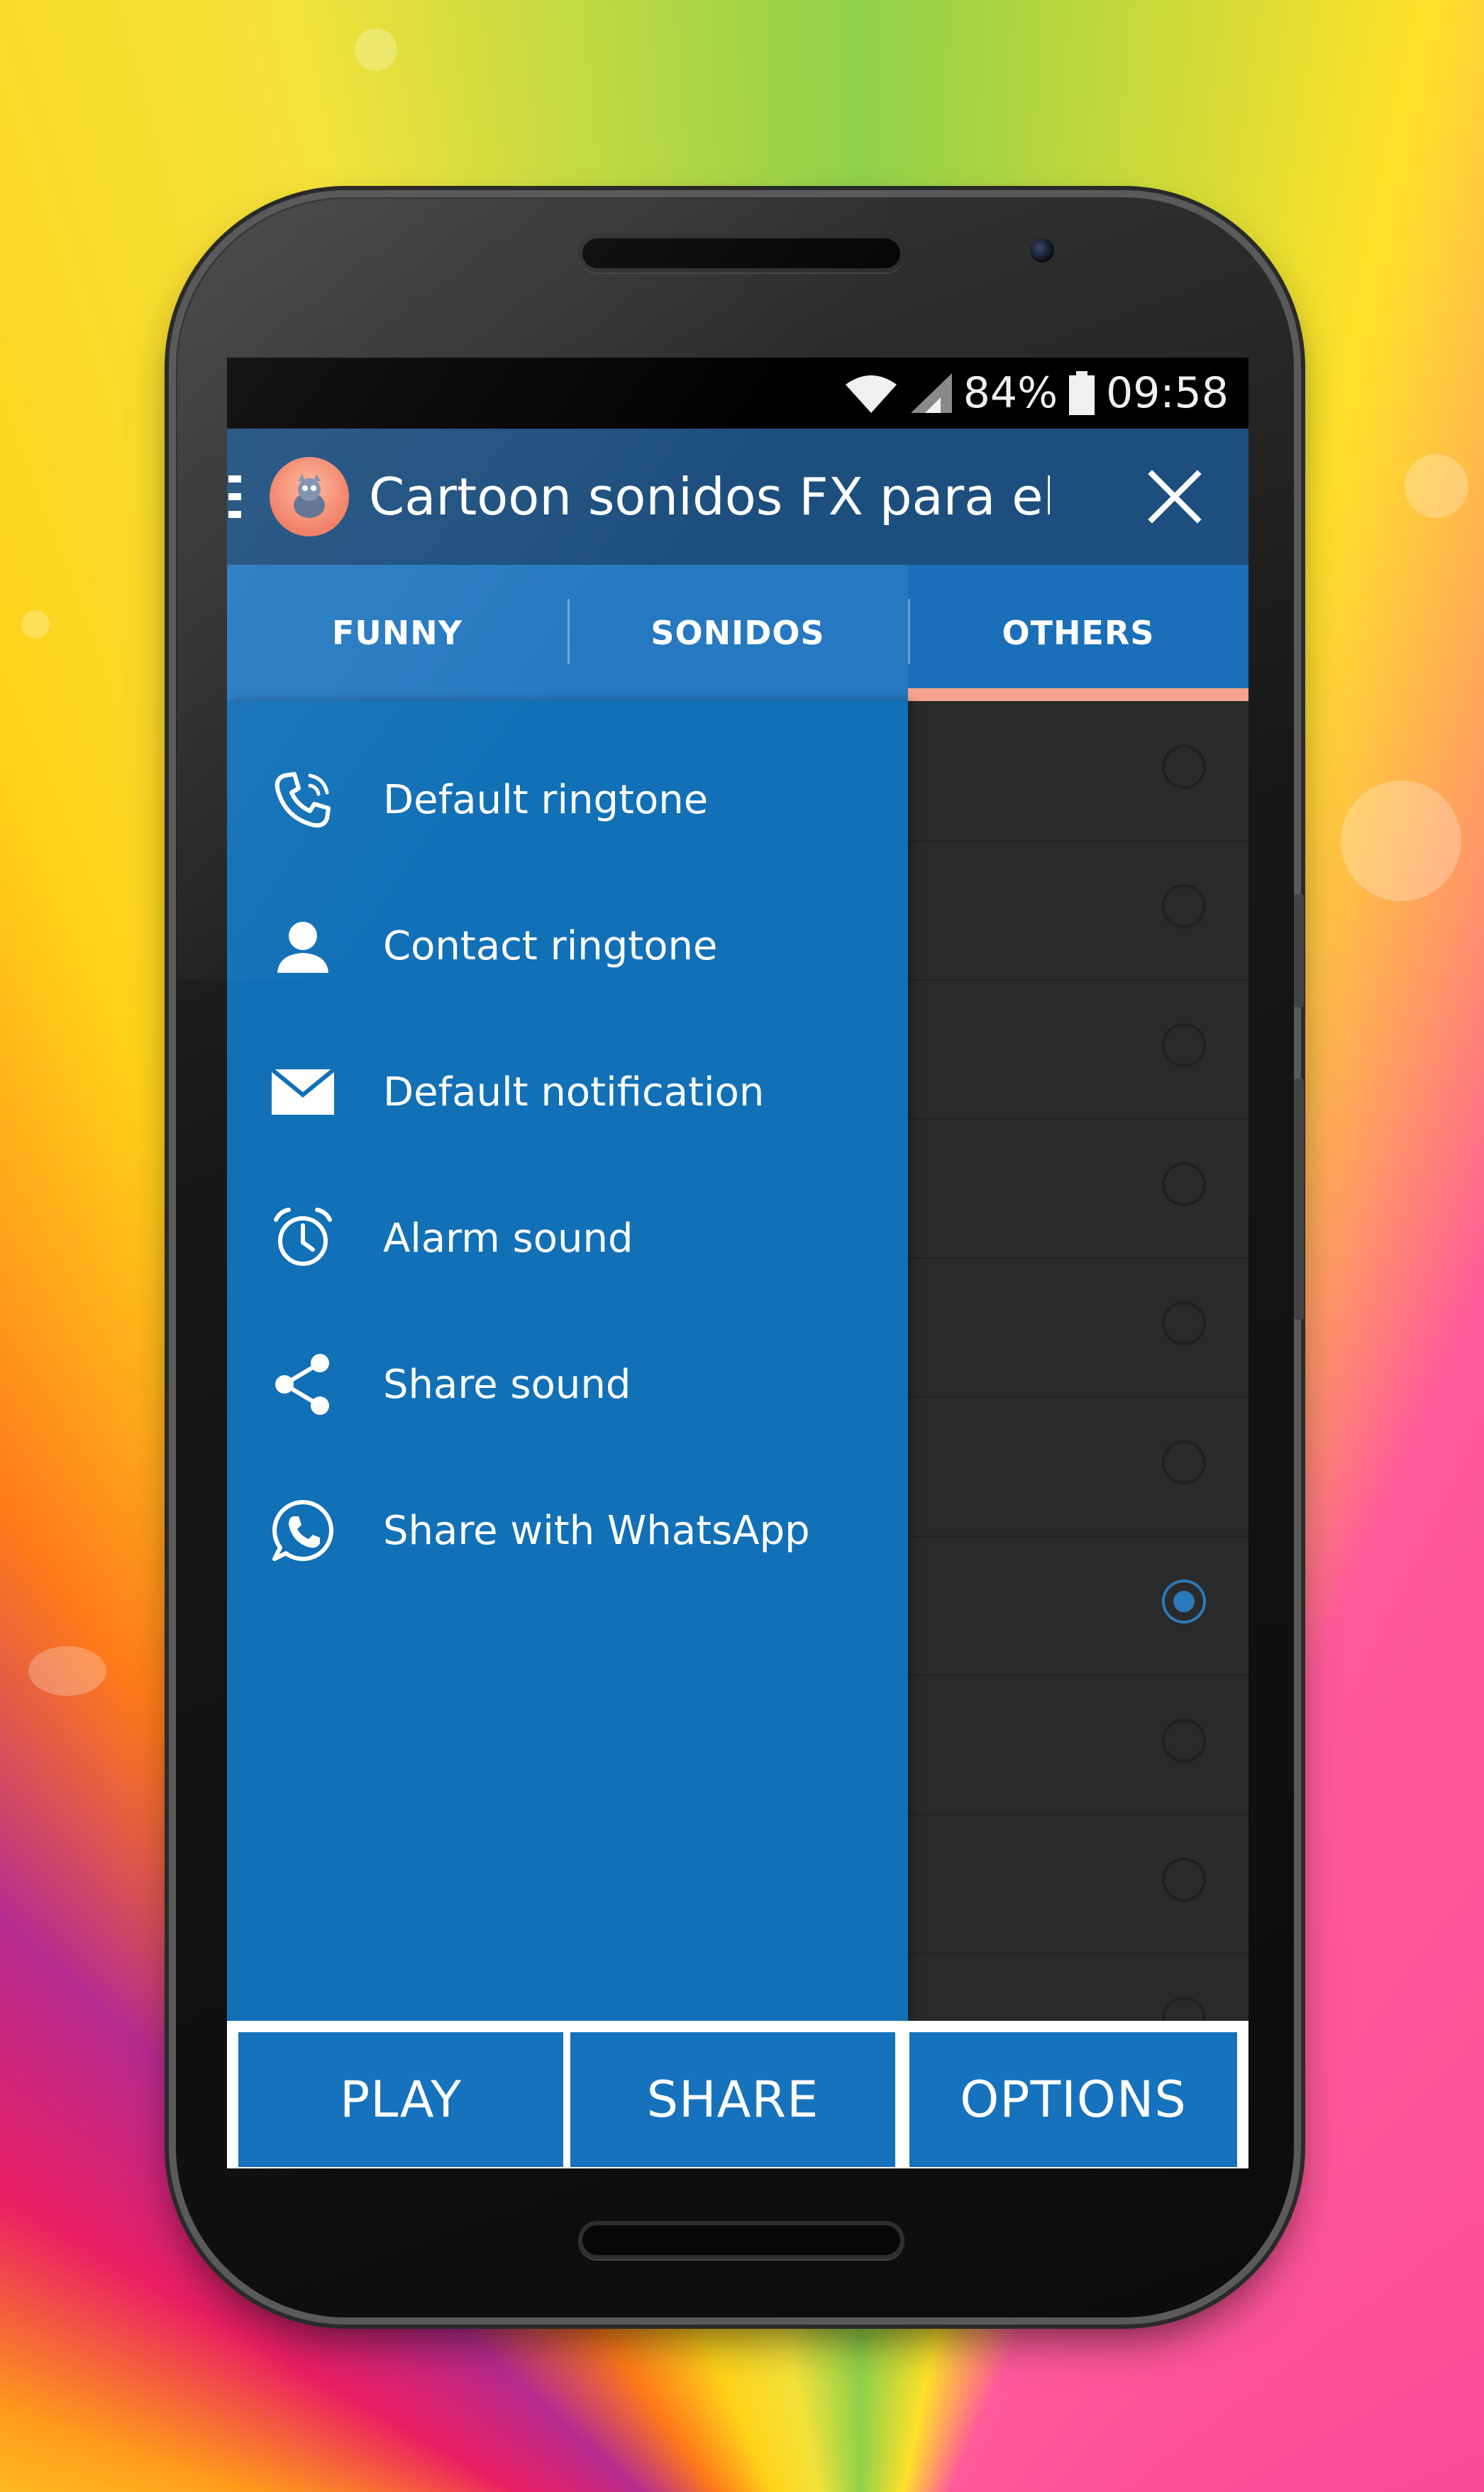 The image size is (1484, 2492). I want to click on drawer-item-default-notification: Default notification, so click(567, 1092).